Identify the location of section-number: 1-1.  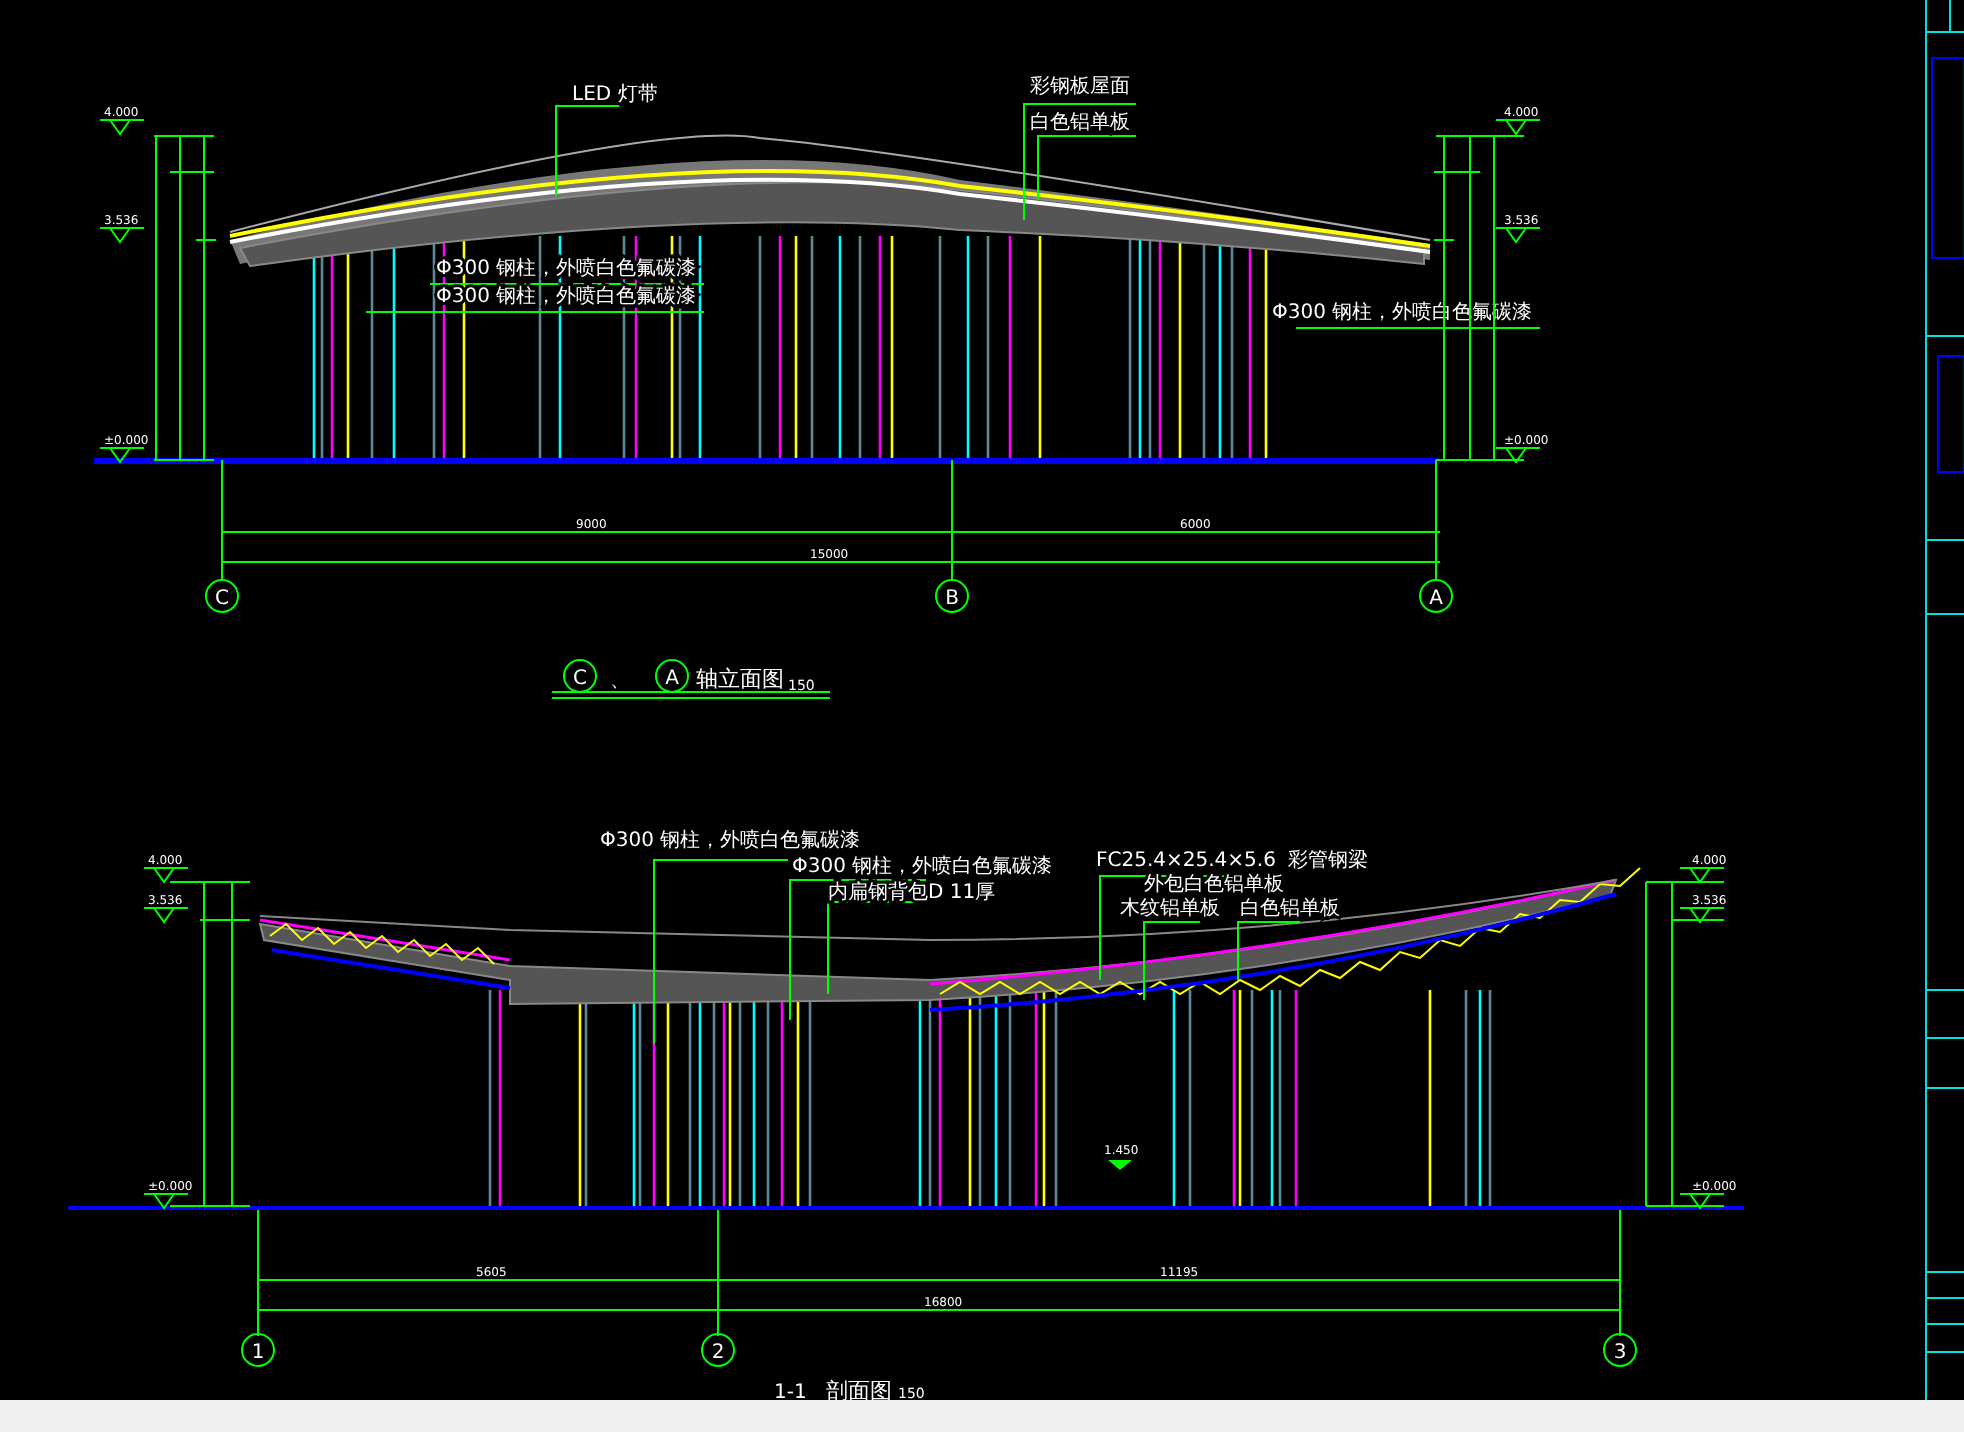
(790, 1391).